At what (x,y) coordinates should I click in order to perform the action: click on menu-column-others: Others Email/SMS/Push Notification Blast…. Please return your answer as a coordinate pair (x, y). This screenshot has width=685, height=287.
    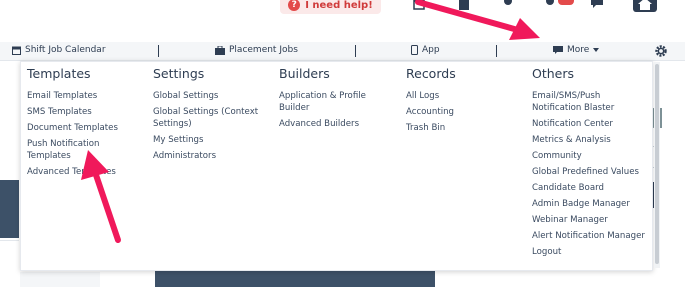
    Looking at the image, I should click on (588, 164).